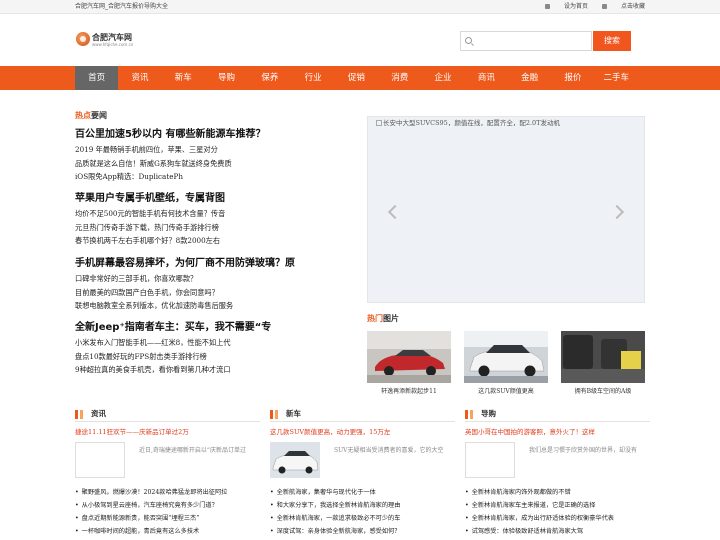 Image resolution: width=720 pixels, height=540 pixels. Describe the element at coordinates (506, 391) in the screenshot. I see `pic-caption: 这几款SUV颜值更高` at that location.